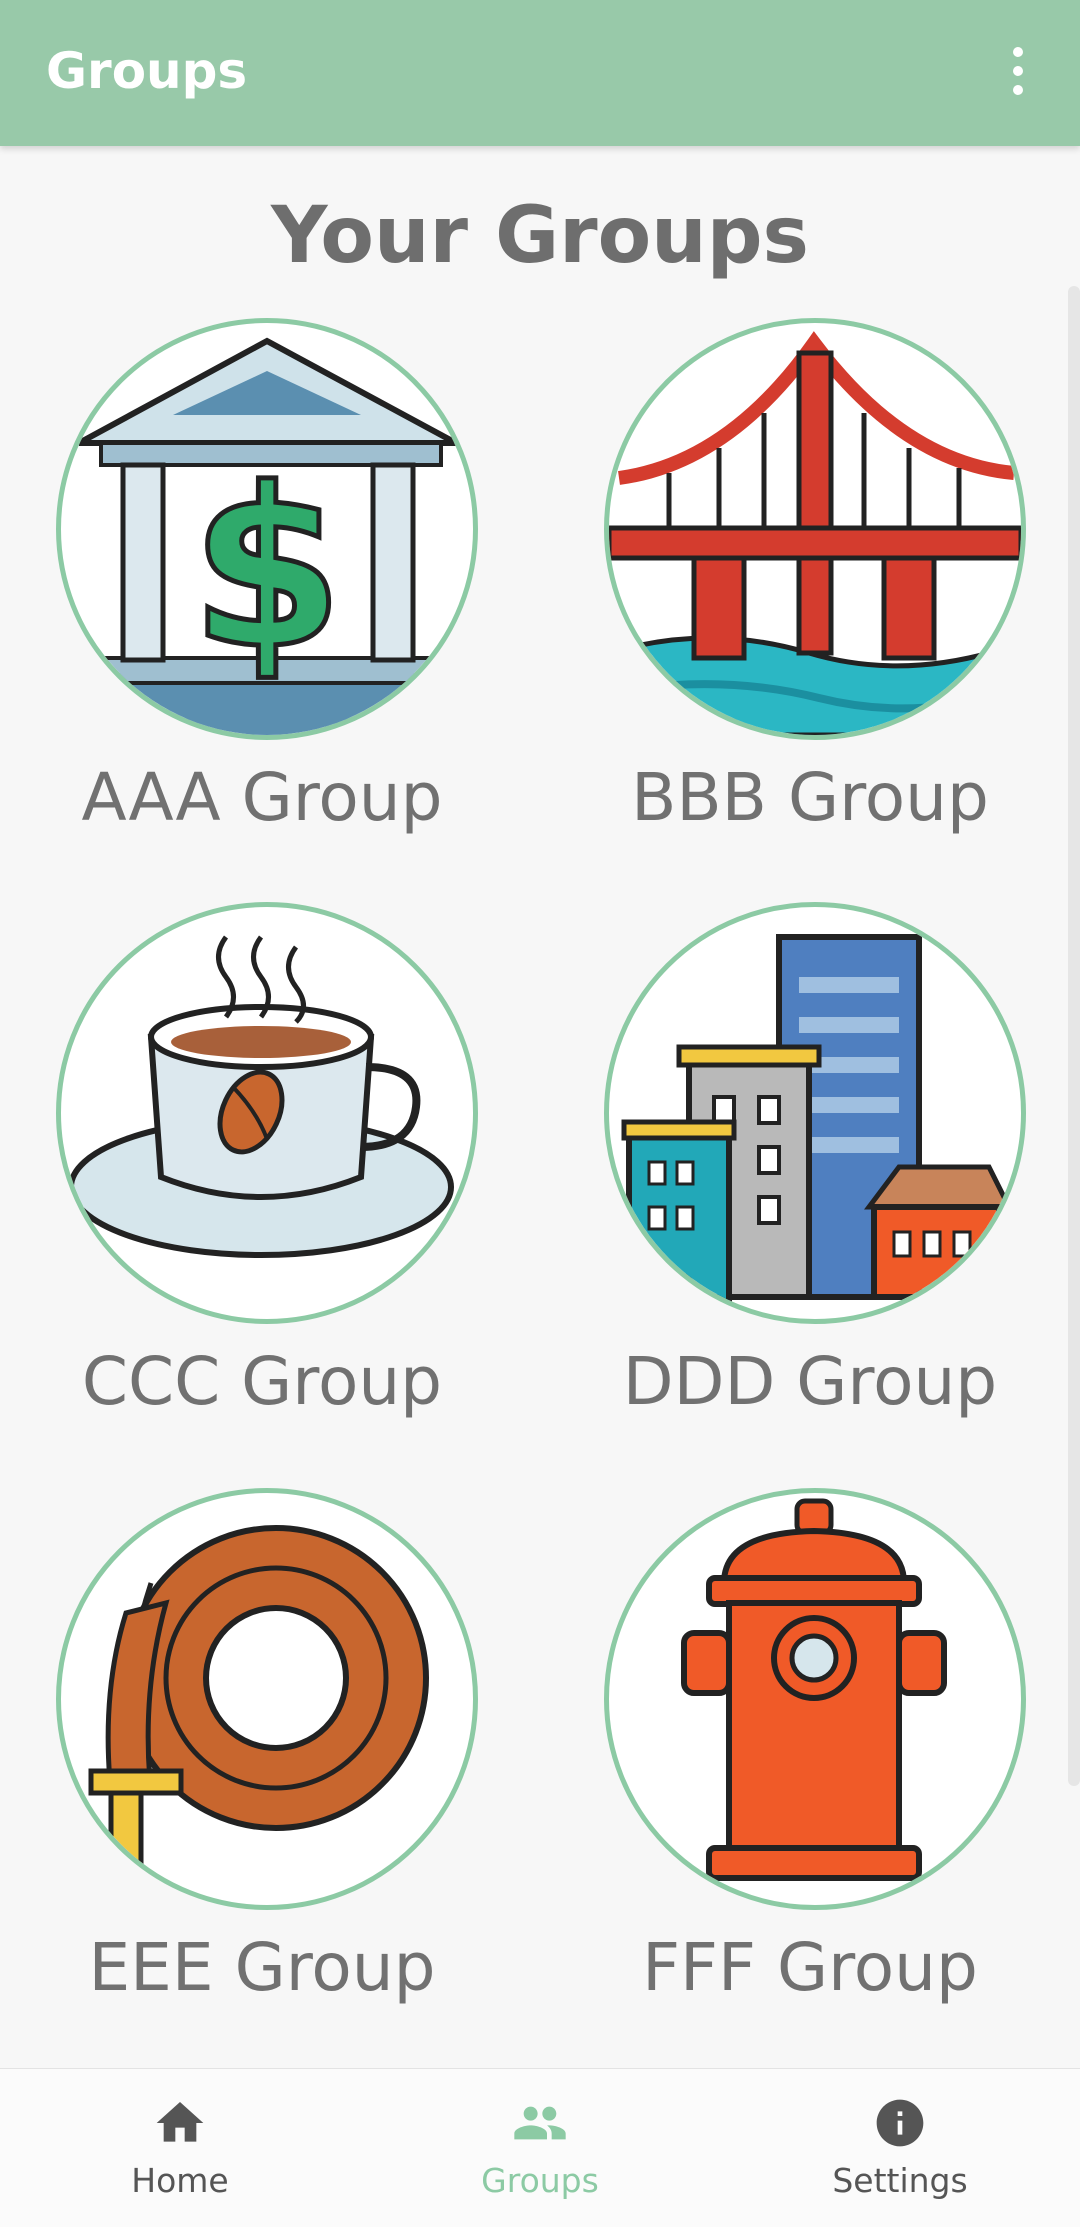 The image size is (1080, 2227). What do you see at coordinates (810, 1967) in the screenshot?
I see `group-label: FFF Group` at bounding box center [810, 1967].